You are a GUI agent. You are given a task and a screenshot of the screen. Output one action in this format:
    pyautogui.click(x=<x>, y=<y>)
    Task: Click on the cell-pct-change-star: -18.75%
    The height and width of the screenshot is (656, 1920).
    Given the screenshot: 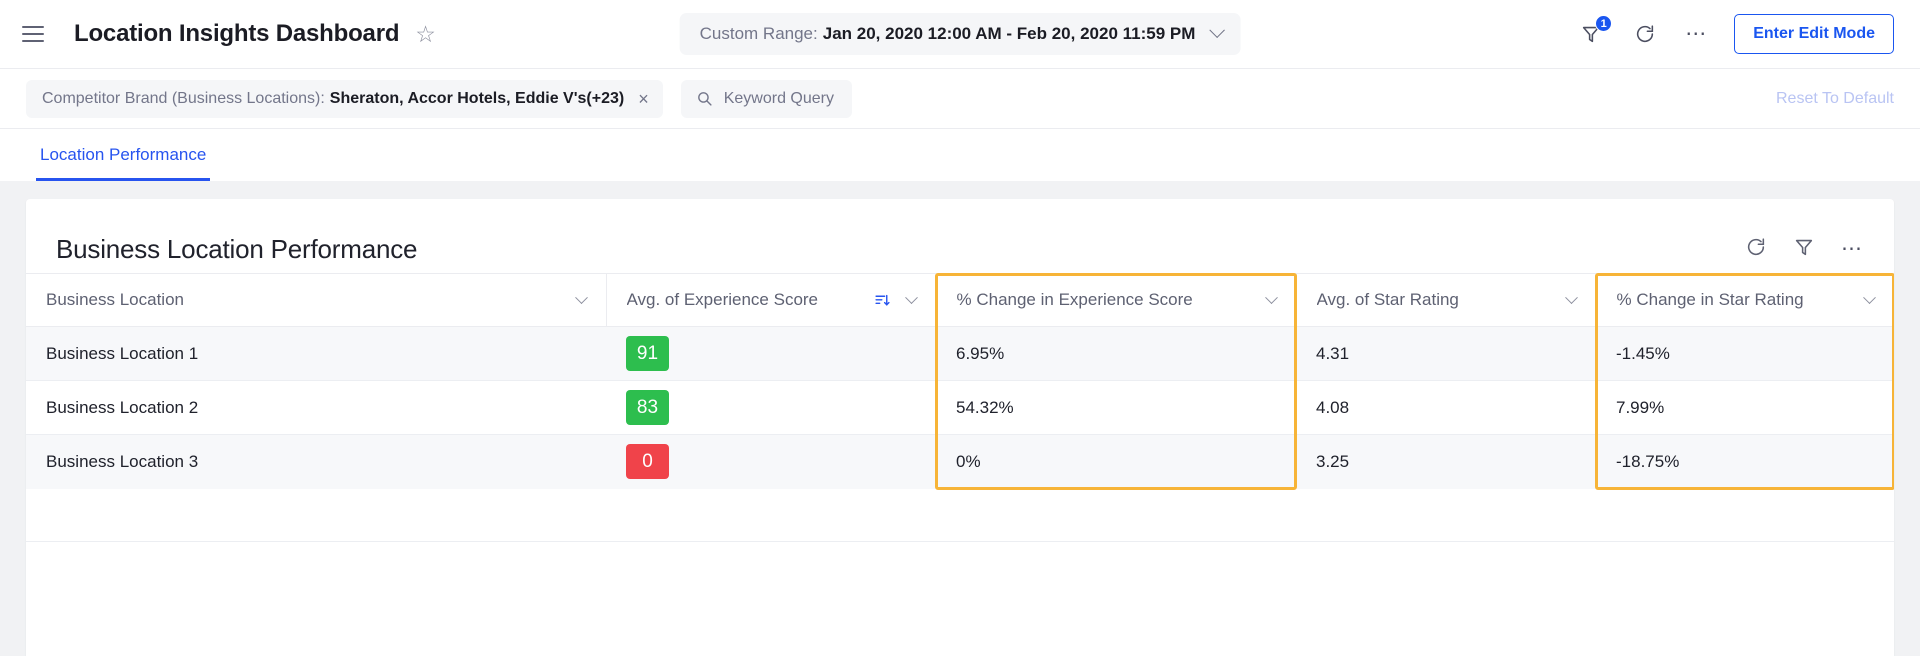 What is the action you would take?
    pyautogui.click(x=1745, y=461)
    